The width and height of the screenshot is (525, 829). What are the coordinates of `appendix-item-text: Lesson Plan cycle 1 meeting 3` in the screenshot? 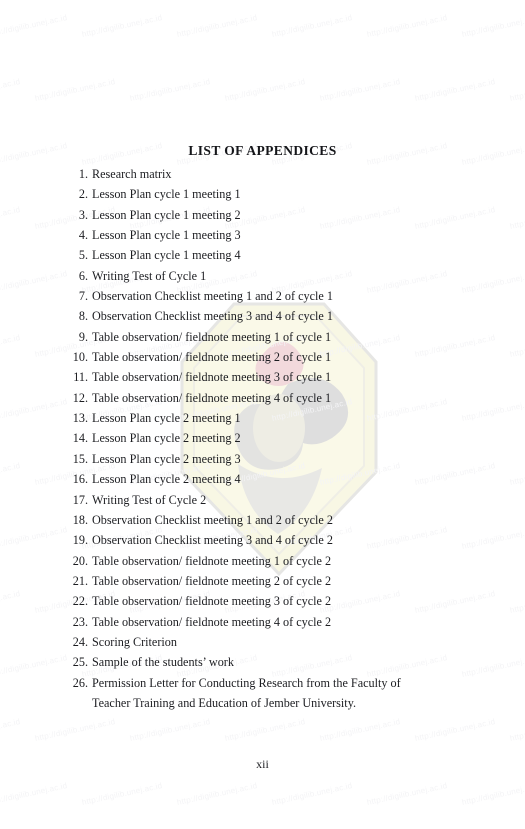 It's located at (279, 235).